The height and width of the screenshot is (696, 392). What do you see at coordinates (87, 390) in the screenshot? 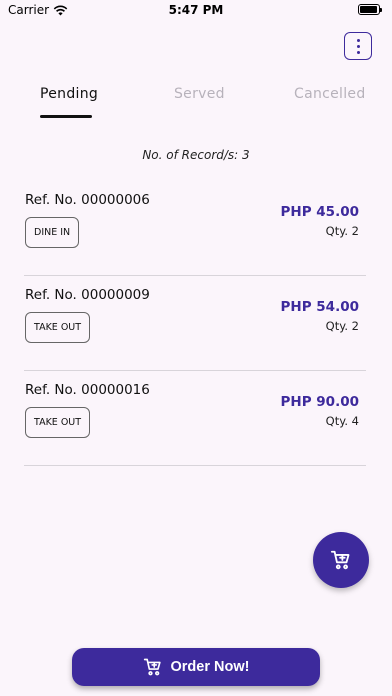
I see `order-ref-number: Ref. No. 00000016` at bounding box center [87, 390].